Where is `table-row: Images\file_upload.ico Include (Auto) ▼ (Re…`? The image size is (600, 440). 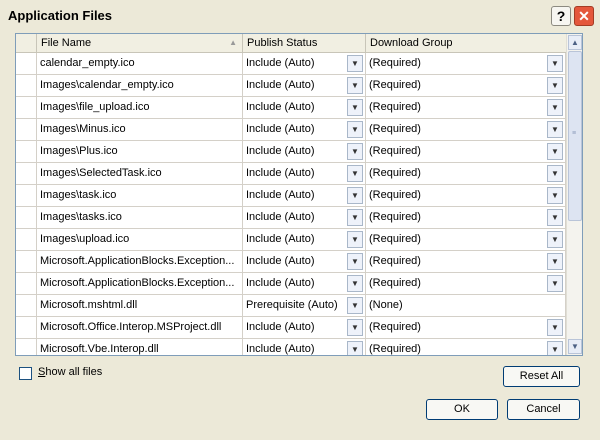 table-row: Images\file_upload.ico Include (Auto) ▼ (Re… is located at coordinates (291, 108).